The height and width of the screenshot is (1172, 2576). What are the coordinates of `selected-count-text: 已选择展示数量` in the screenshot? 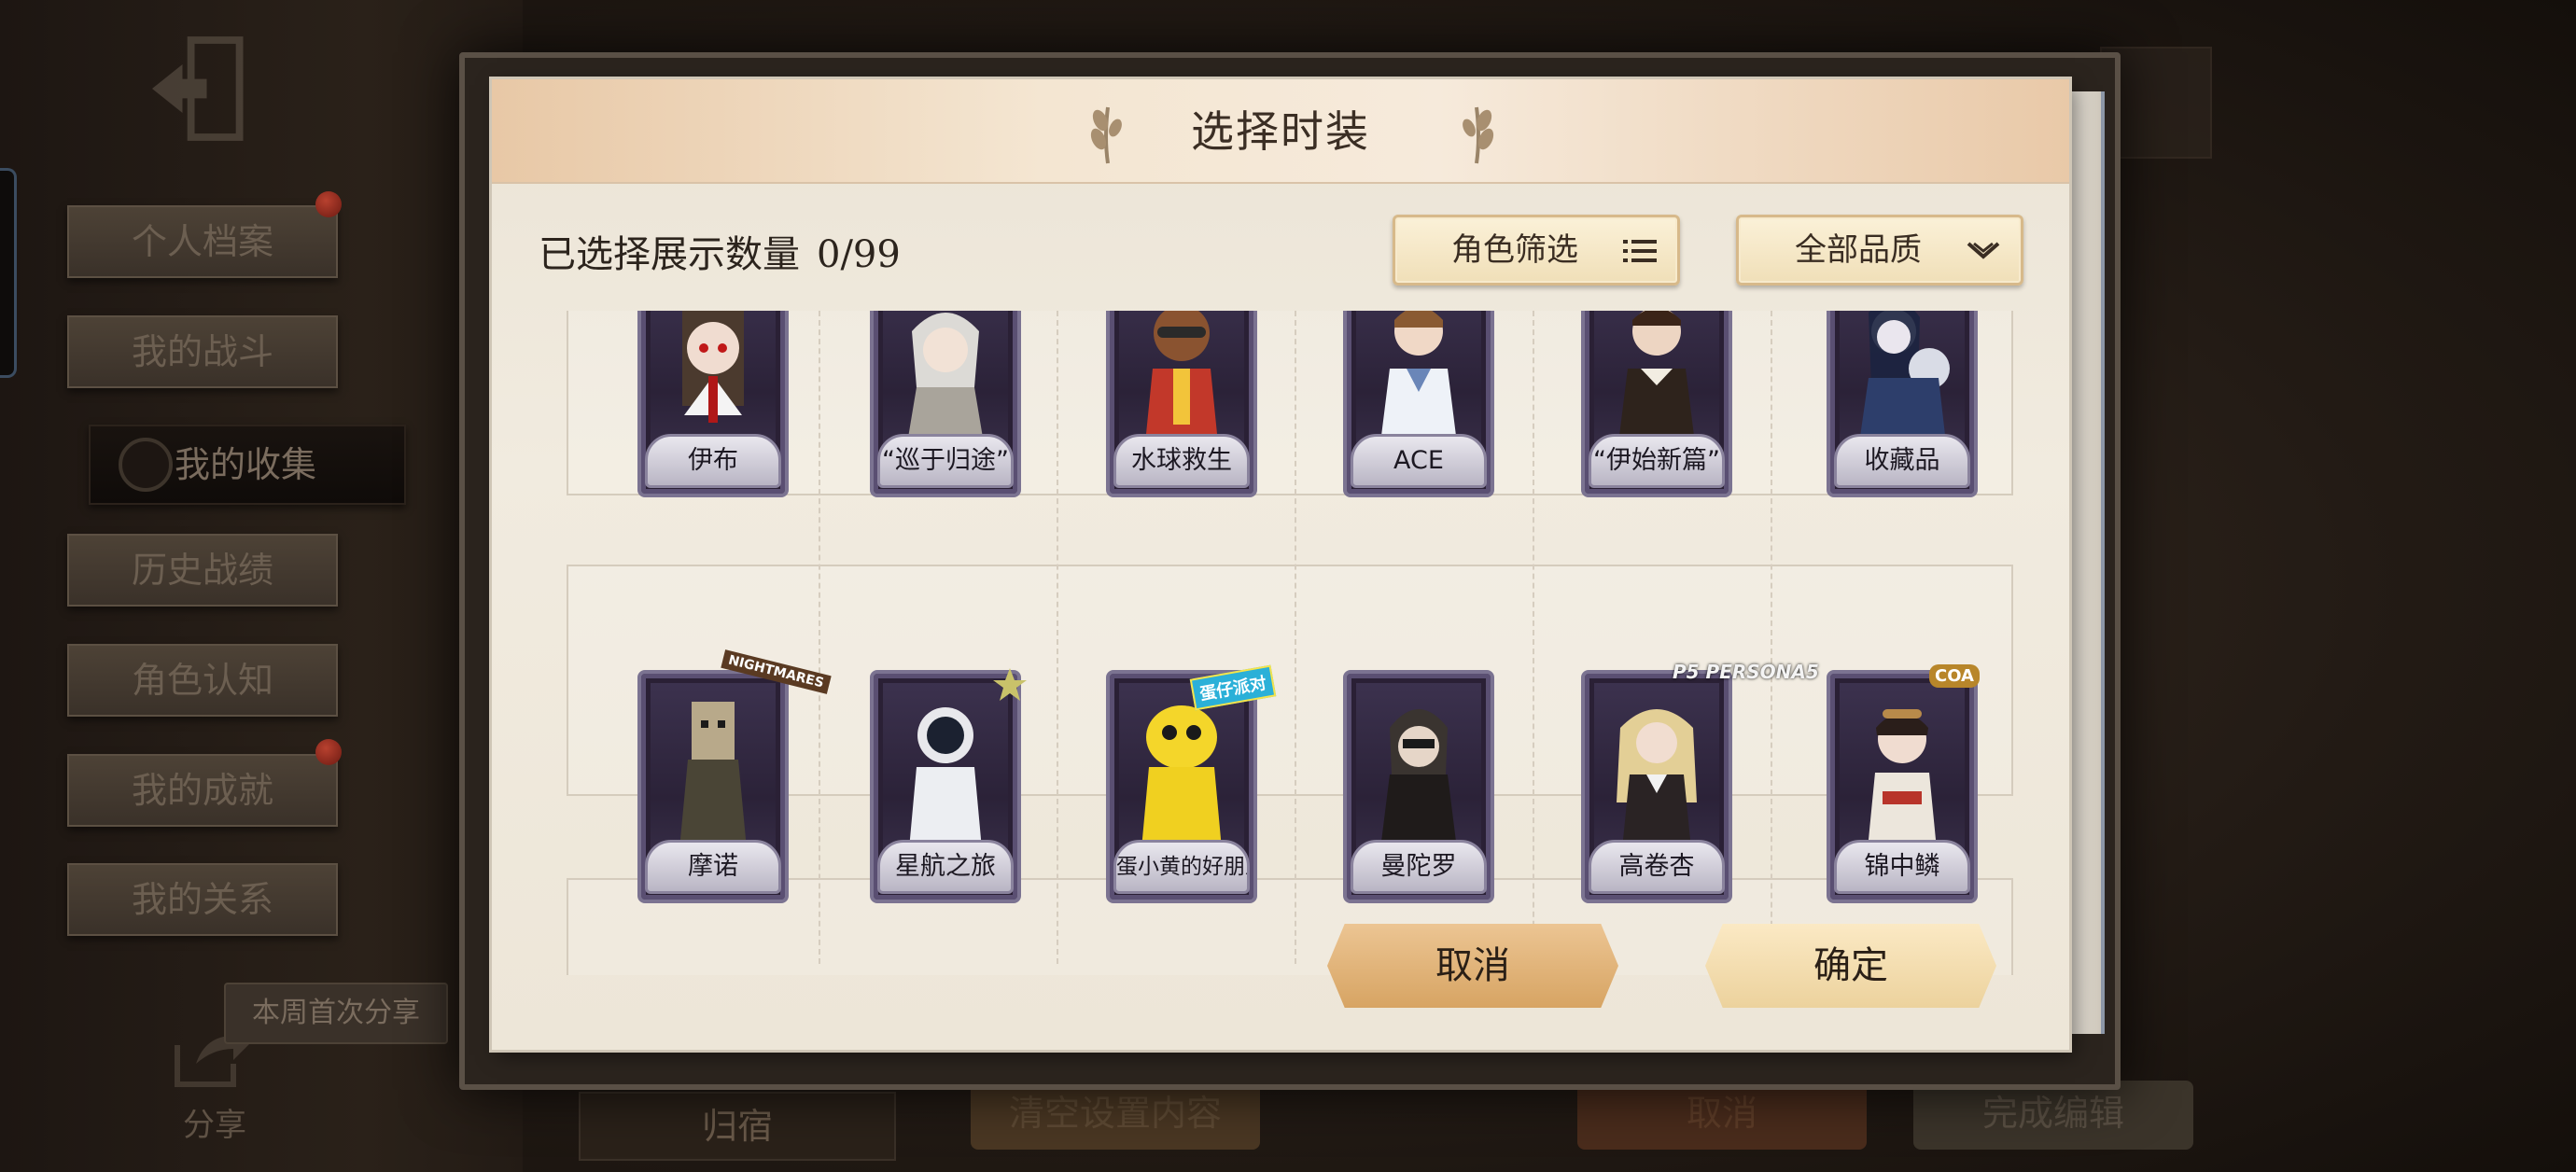 It's located at (669, 254).